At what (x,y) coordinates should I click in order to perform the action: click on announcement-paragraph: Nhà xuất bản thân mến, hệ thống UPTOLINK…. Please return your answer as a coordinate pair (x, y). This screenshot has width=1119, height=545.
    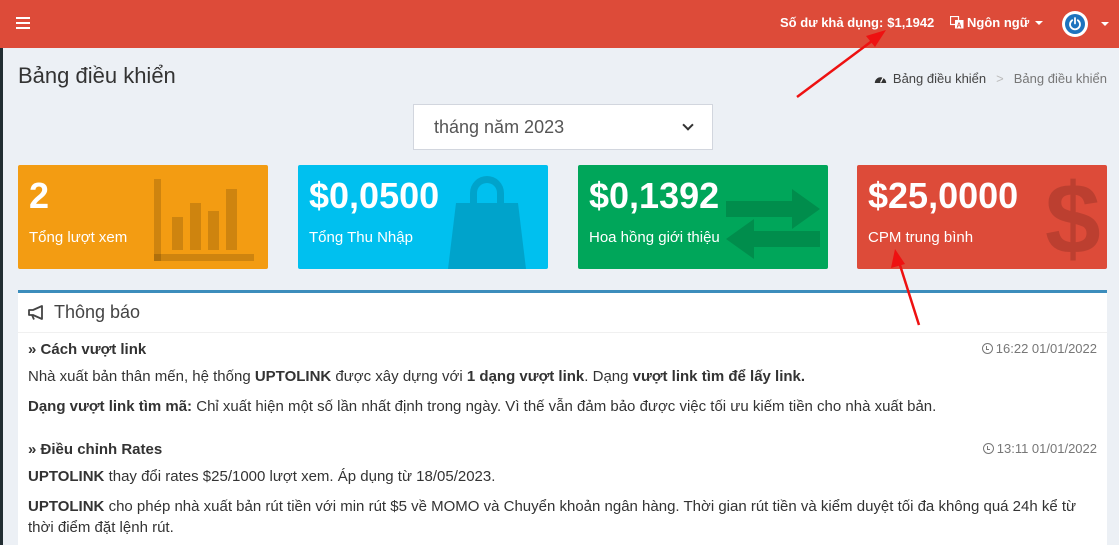
    Looking at the image, I should click on (417, 376).